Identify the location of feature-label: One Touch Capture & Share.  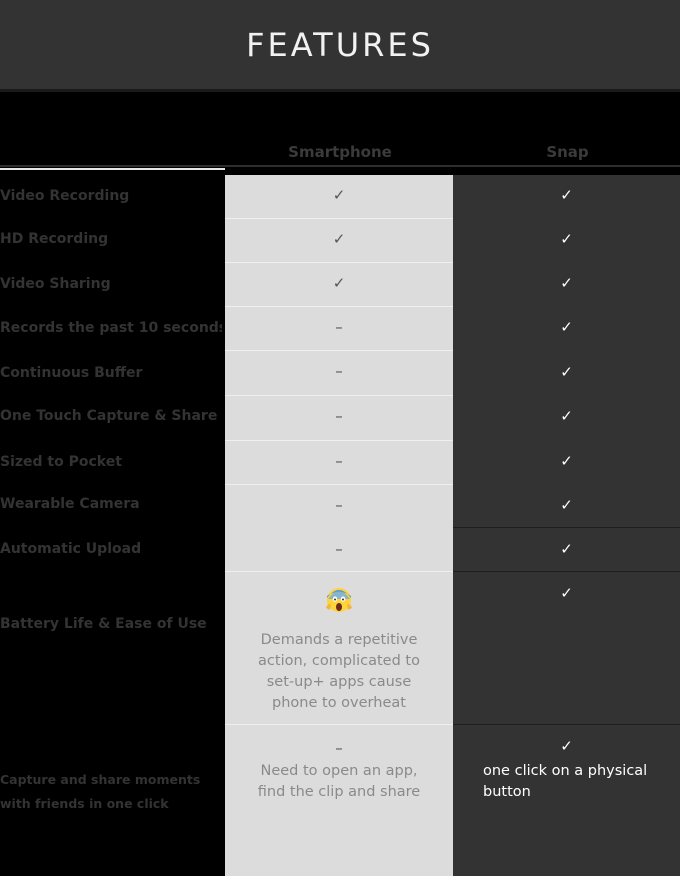
(109, 416).